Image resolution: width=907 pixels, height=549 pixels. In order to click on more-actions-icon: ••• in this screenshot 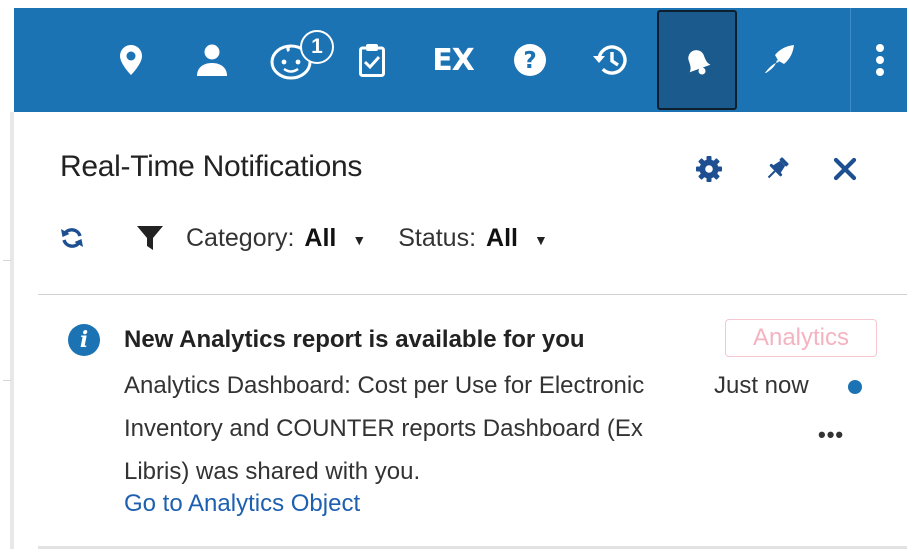, I will do `click(831, 435)`.